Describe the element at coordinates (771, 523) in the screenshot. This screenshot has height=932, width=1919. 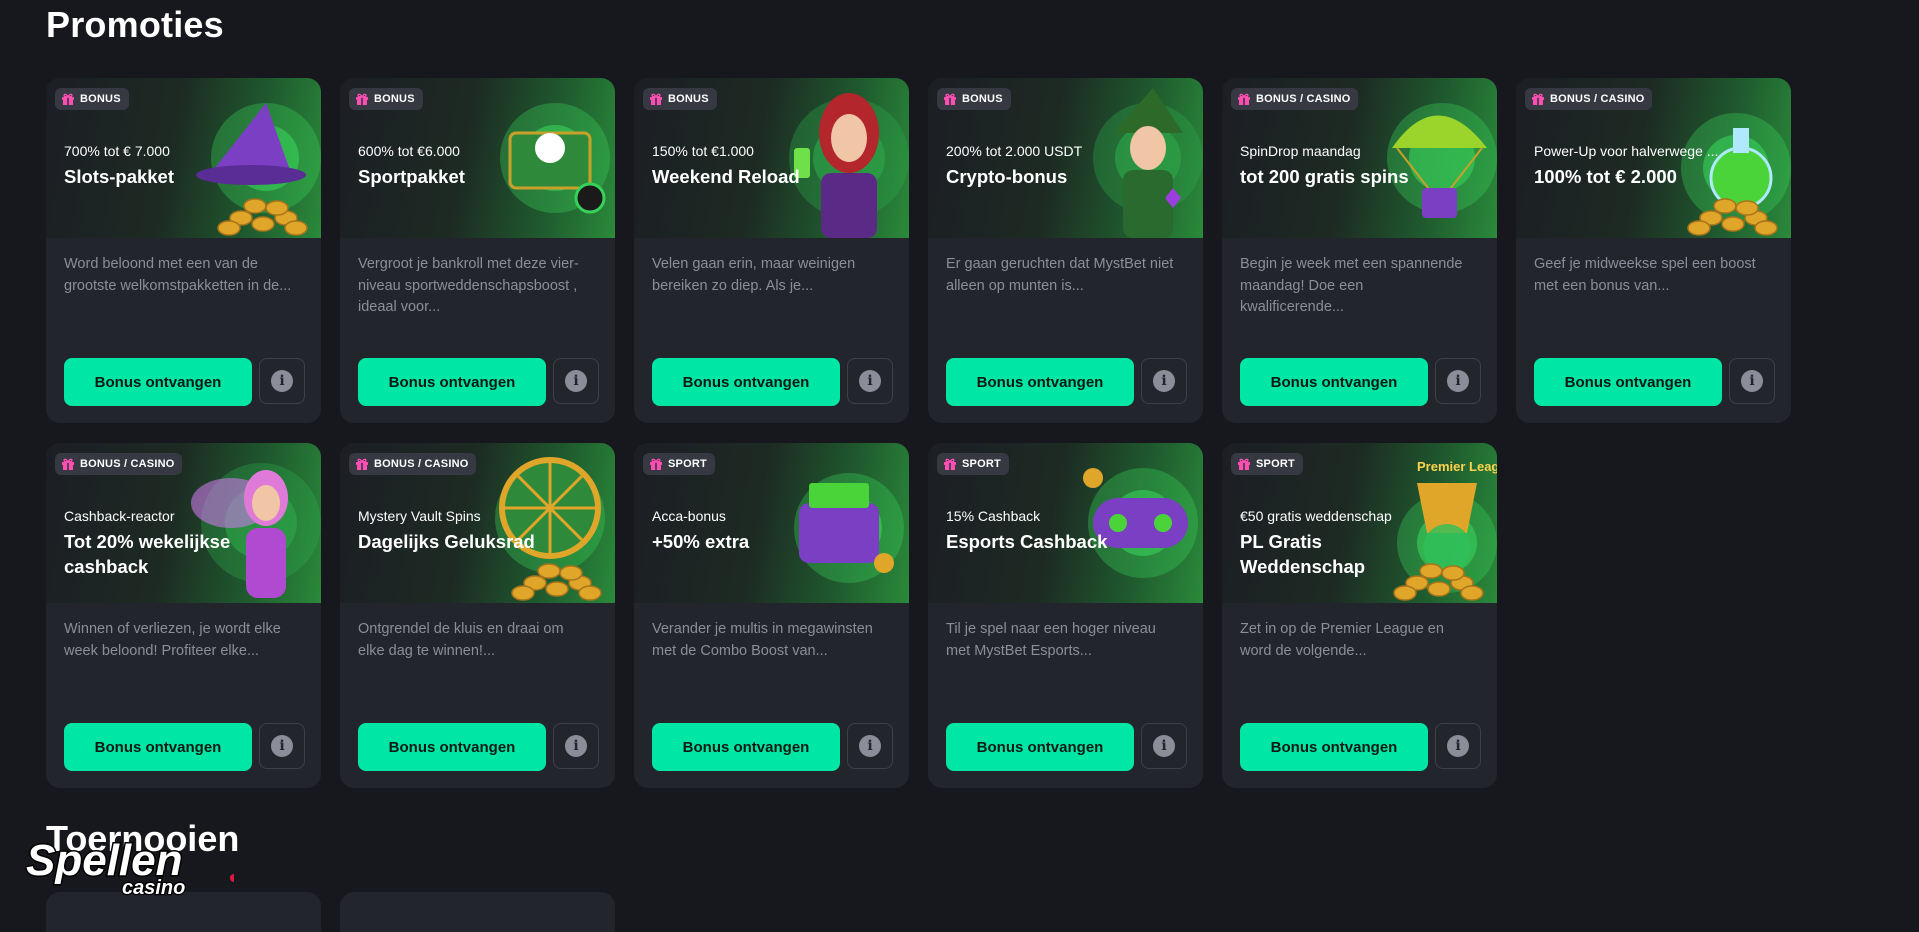
I see `promo-banner: SPORT Acca-bonus +50% extra` at that location.